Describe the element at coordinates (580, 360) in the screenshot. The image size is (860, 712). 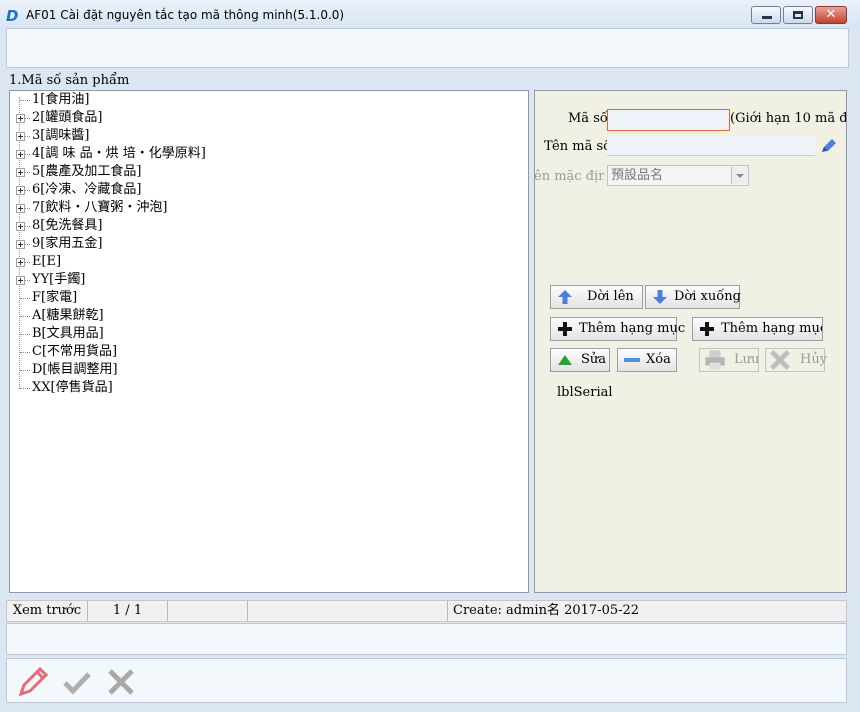
I see `edit-button: Sửa` at that location.